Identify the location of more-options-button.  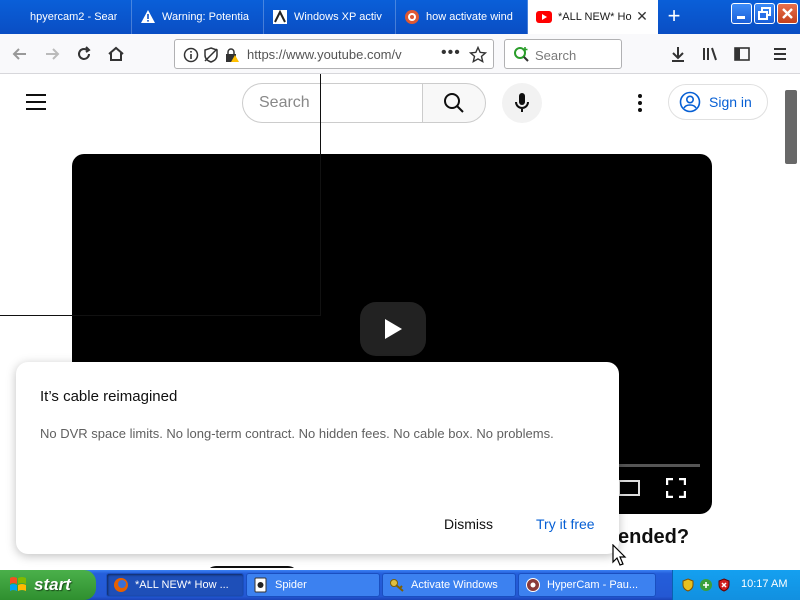
(640, 103).